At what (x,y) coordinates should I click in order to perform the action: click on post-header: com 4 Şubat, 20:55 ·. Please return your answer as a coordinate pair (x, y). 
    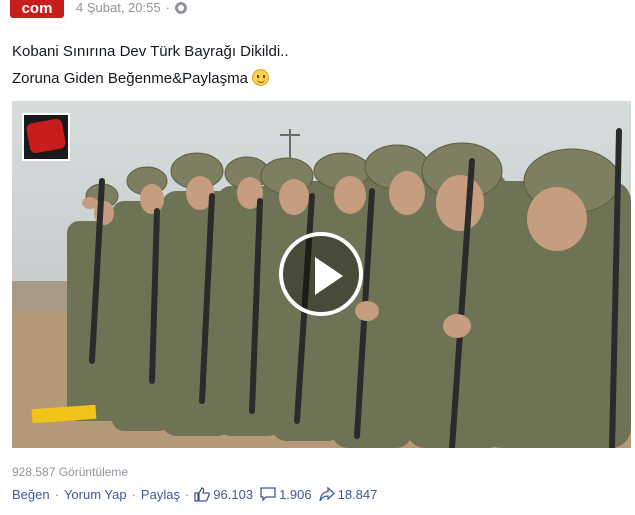
    Looking at the image, I should click on (317, 12).